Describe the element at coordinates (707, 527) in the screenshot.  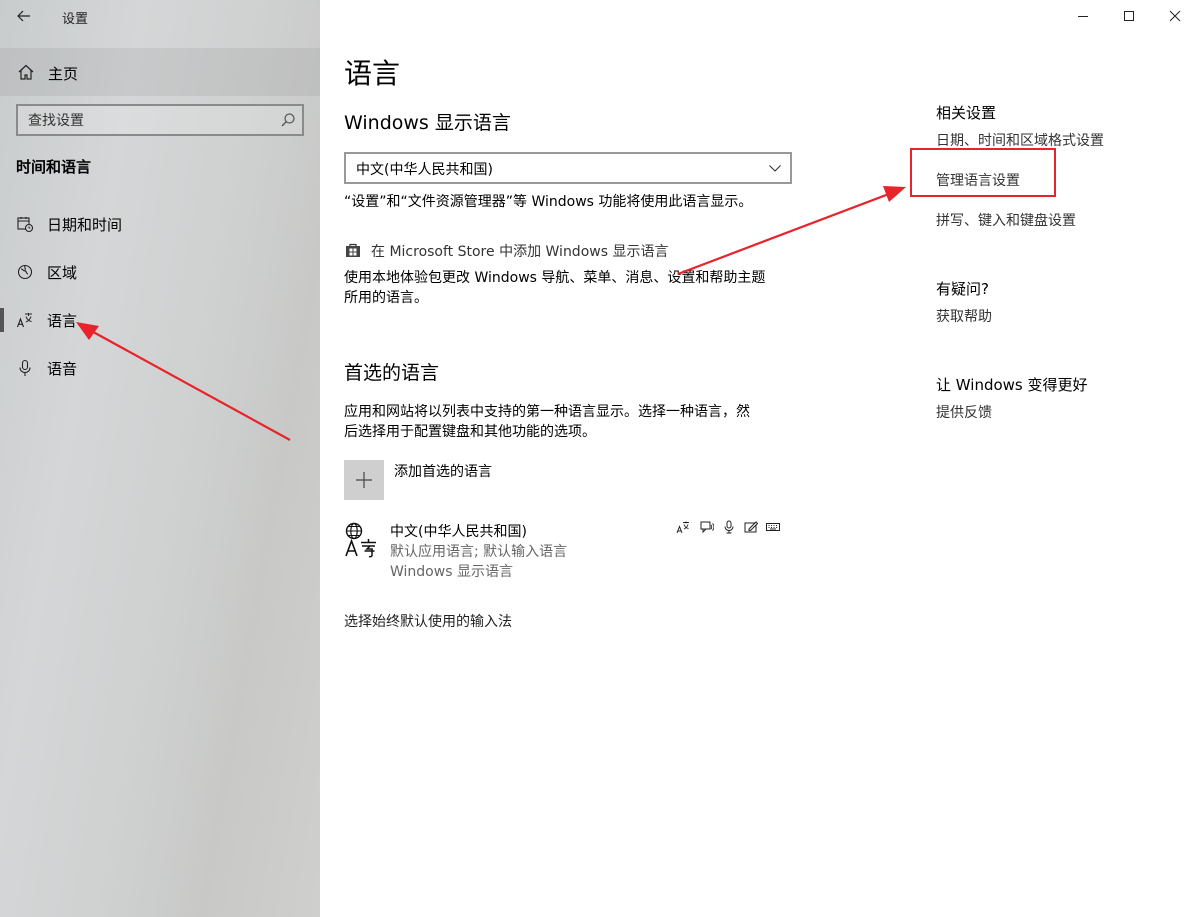
I see `text-to-speech-feature-icon` at that location.